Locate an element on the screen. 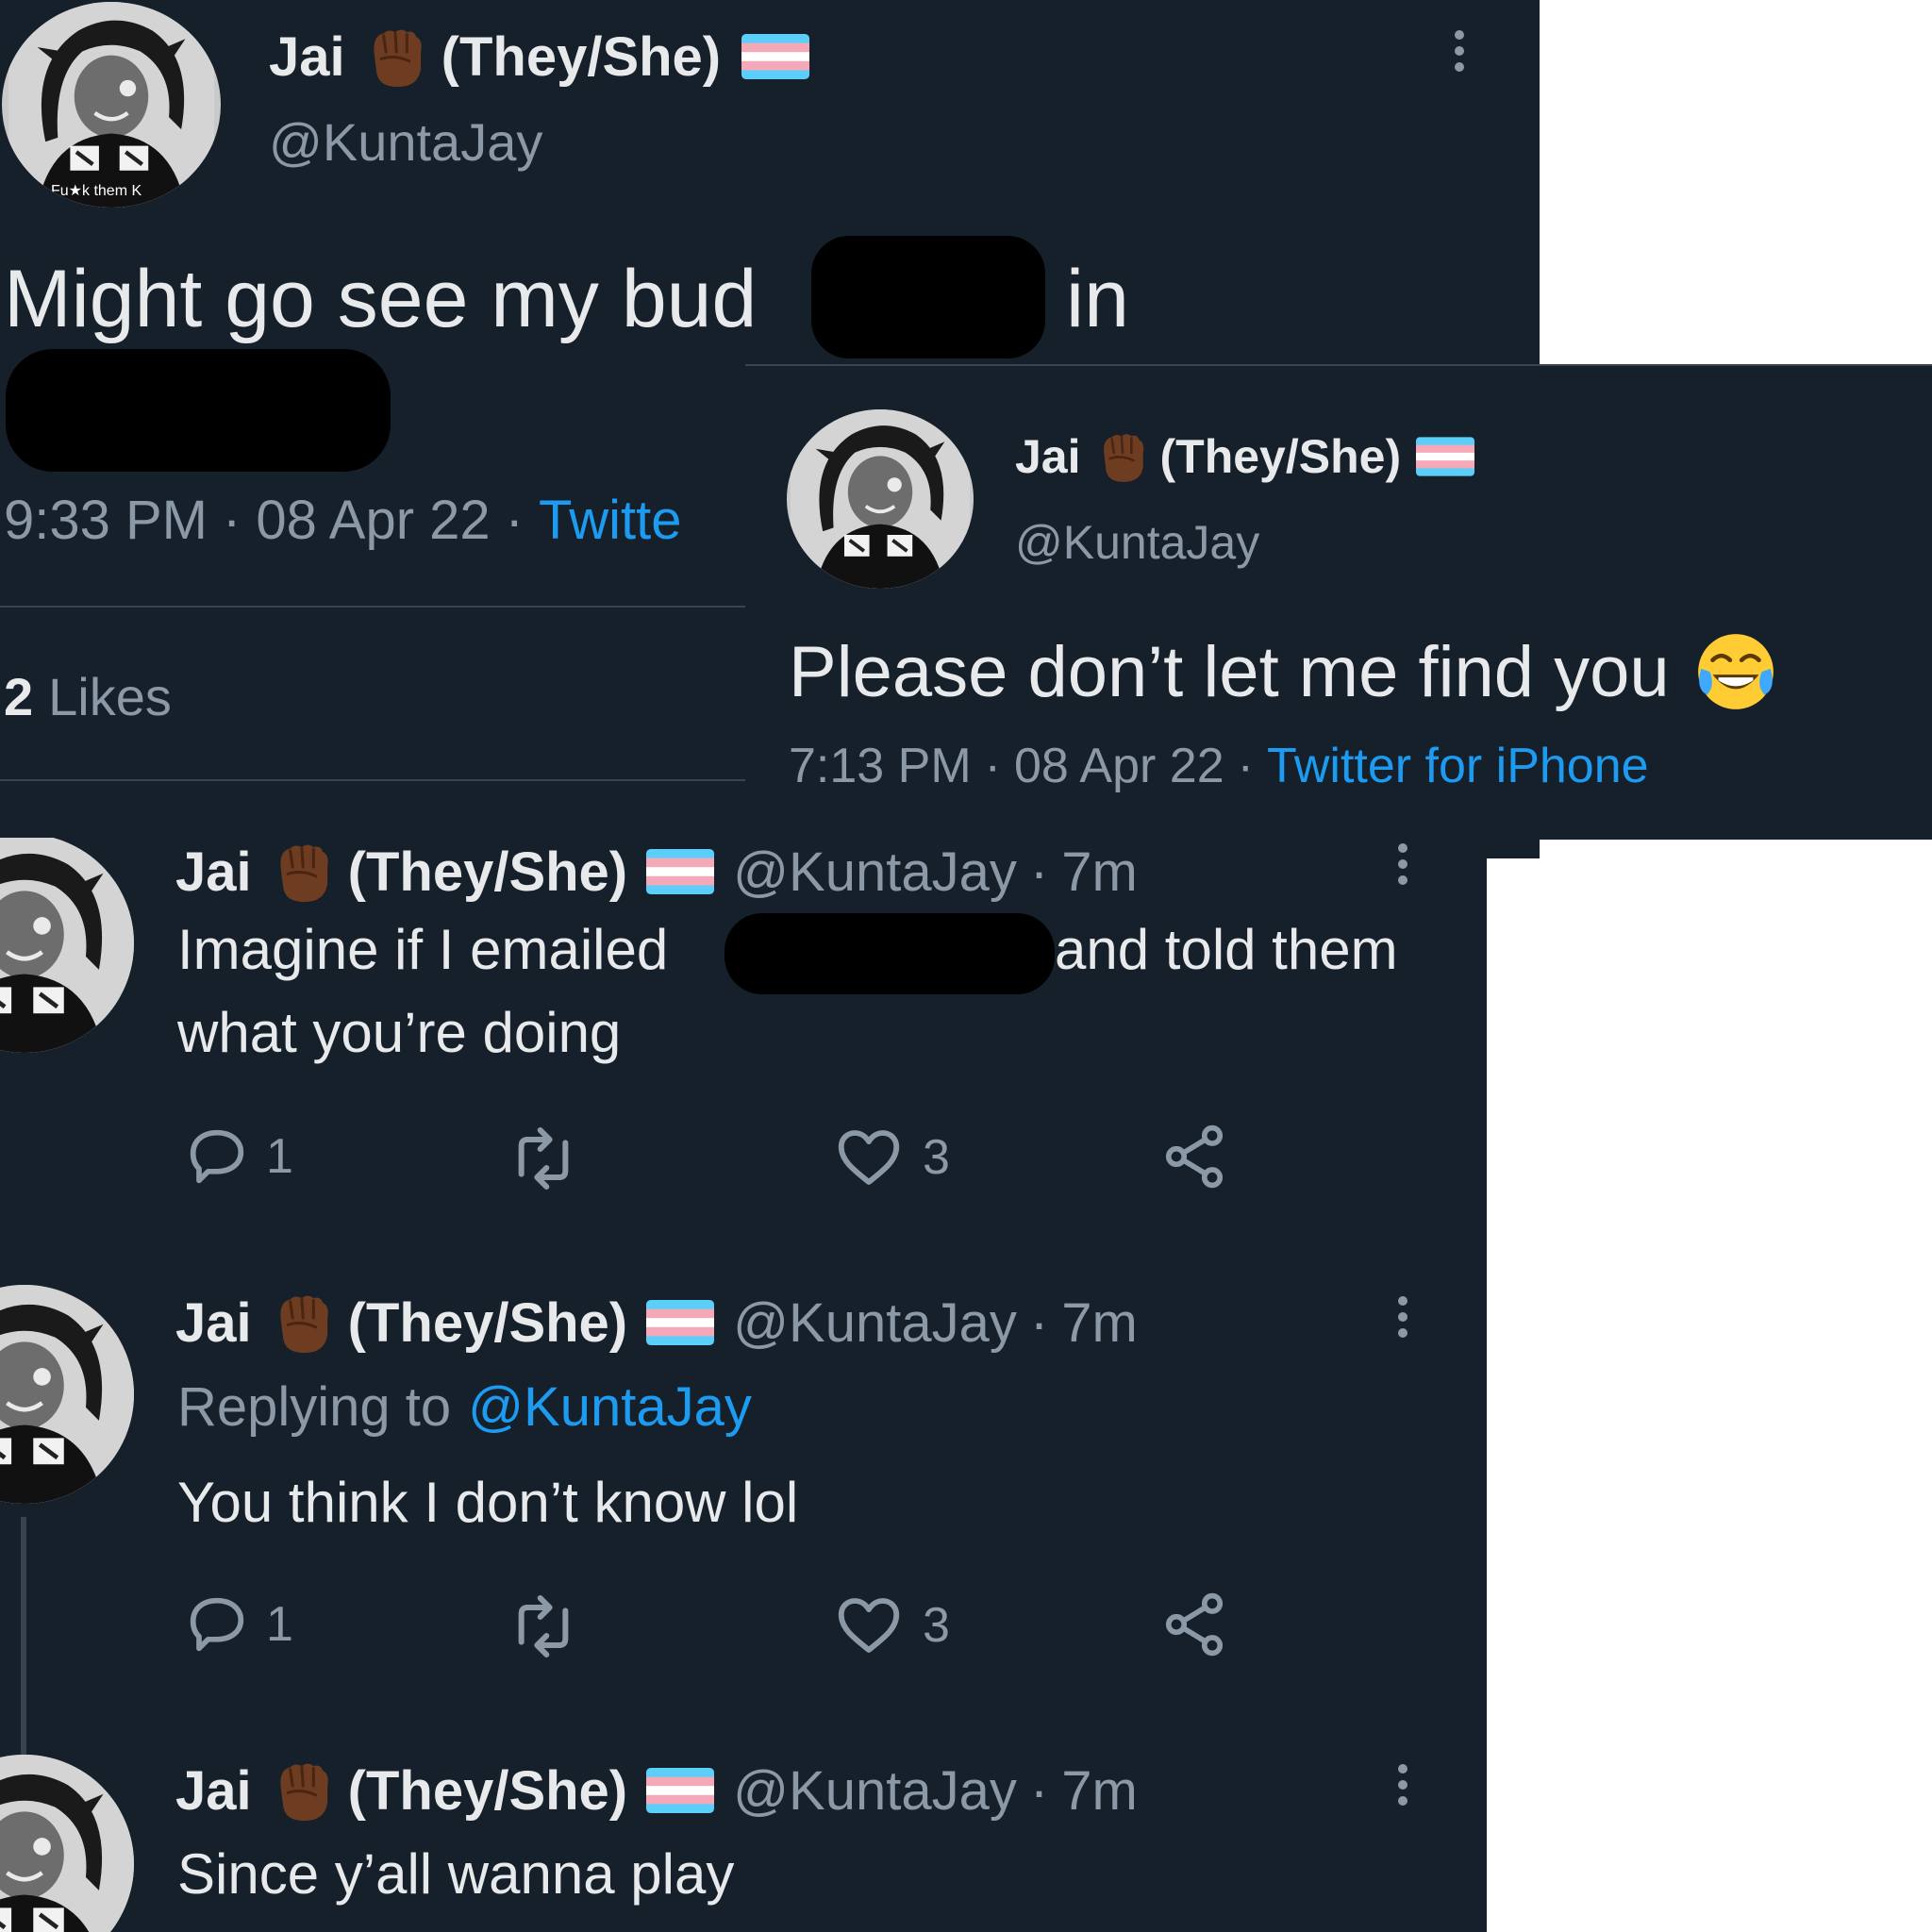 Image resolution: width=1932 pixels, height=1932 pixels. replying-handle-link: @KuntaJay is located at coordinates (610, 1407).